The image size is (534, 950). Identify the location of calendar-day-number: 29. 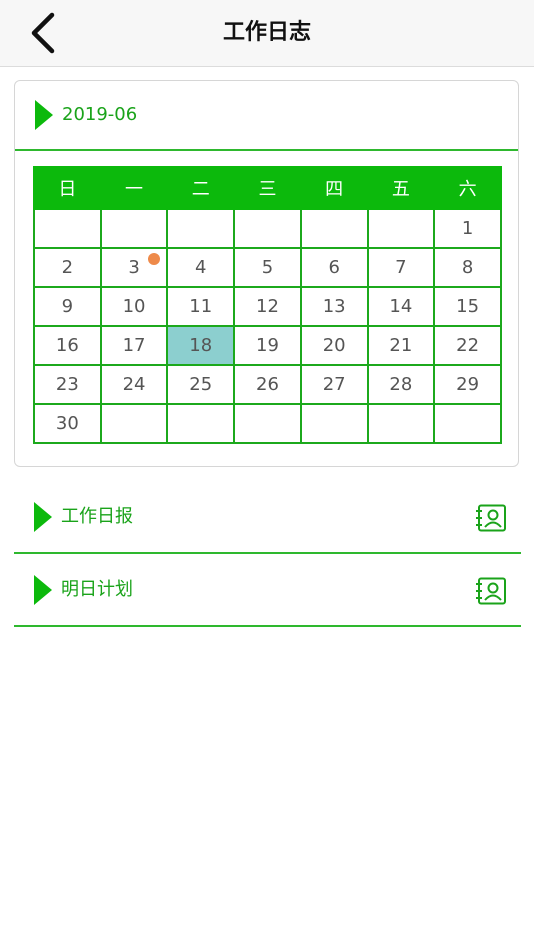
(468, 384).